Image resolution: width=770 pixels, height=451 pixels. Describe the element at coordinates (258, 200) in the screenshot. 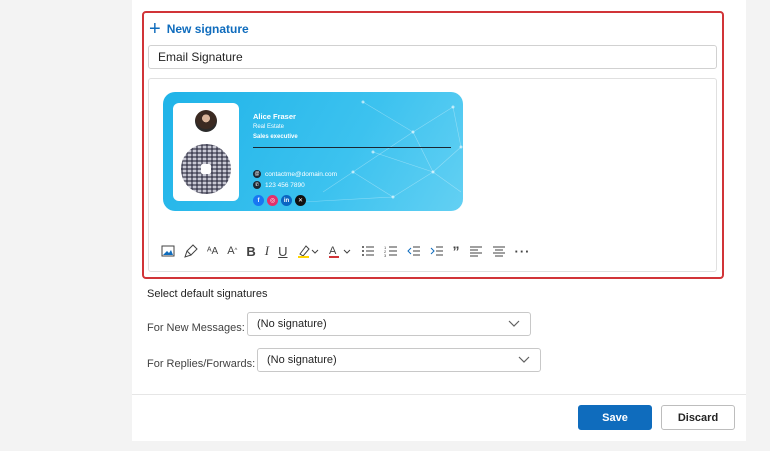

I see `facebook-icon: f` at that location.